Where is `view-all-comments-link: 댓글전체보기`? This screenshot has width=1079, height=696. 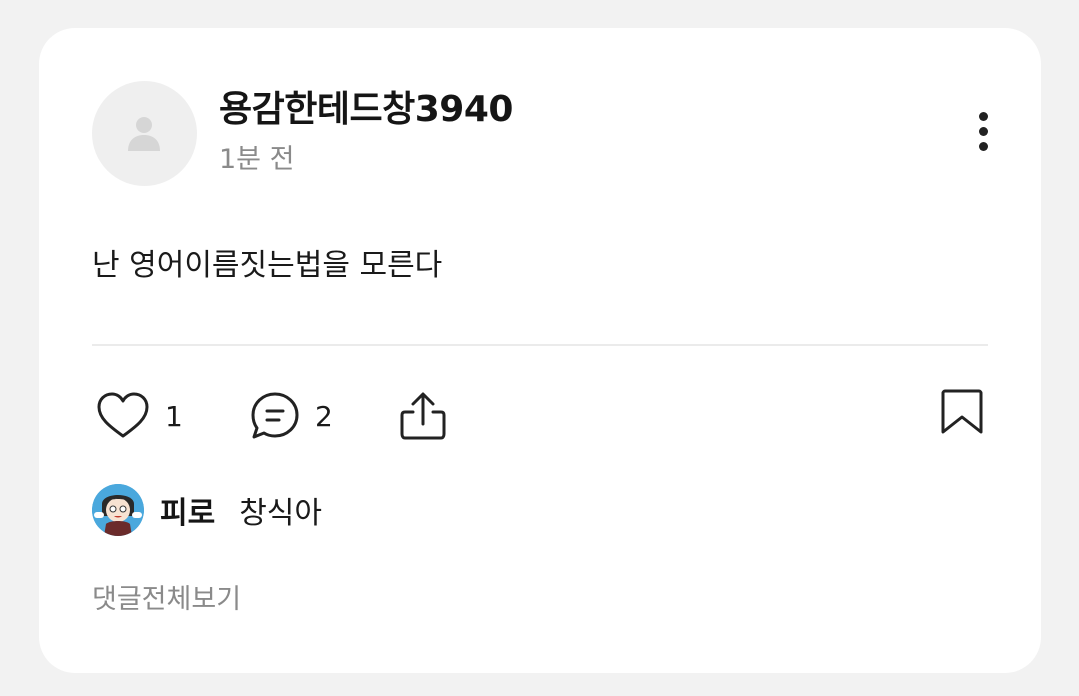
view-all-comments-link: 댓글전체보기 is located at coordinates (166, 600).